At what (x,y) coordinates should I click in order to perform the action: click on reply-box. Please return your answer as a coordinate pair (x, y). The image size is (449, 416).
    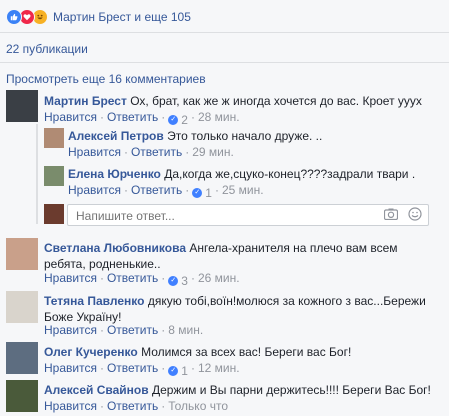
    Looking at the image, I should click on (248, 215).